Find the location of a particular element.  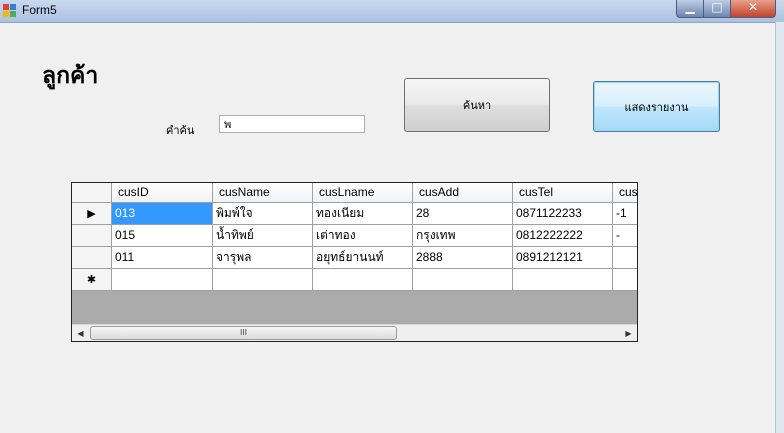

table-cell: 2888 is located at coordinates (463, 258).